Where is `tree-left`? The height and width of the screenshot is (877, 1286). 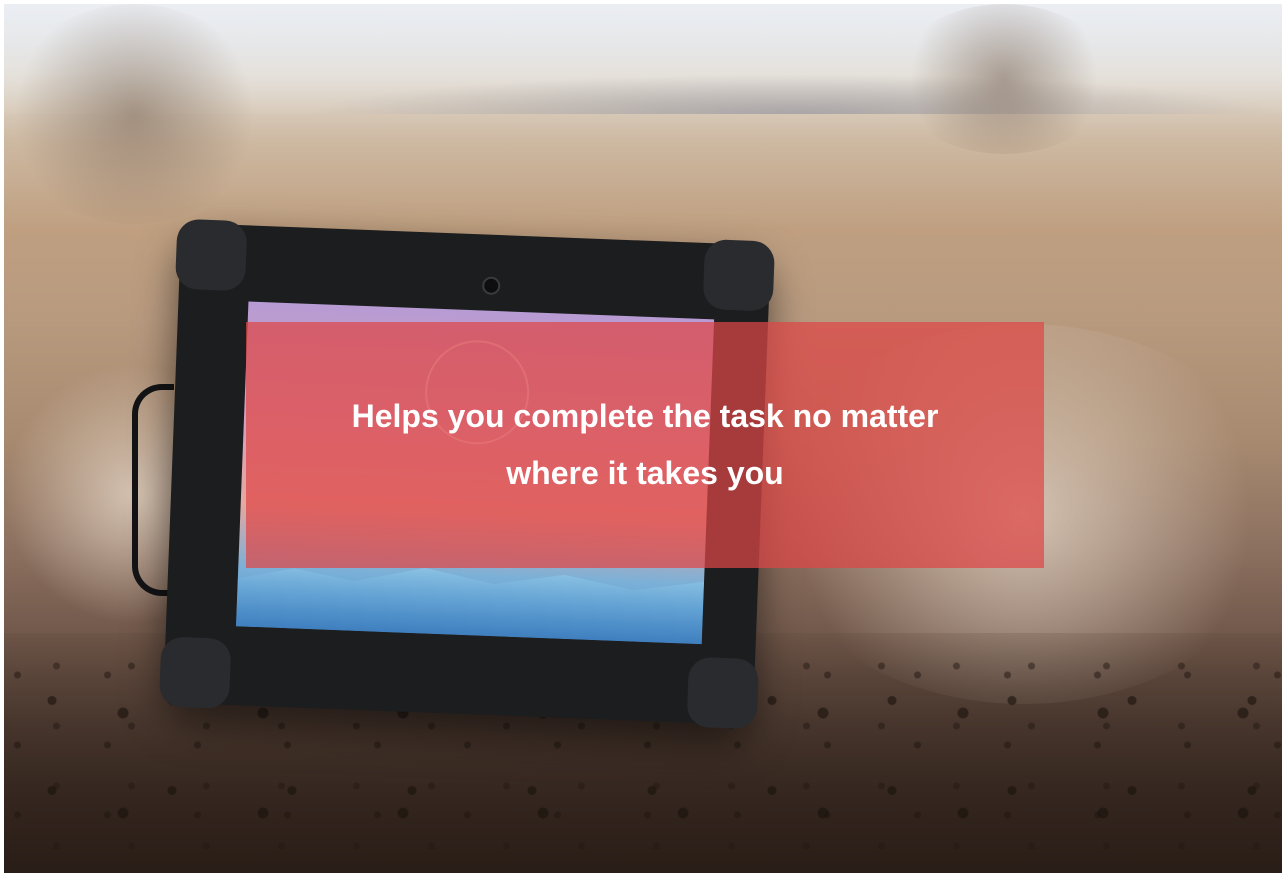 tree-left is located at coordinates (134, 114).